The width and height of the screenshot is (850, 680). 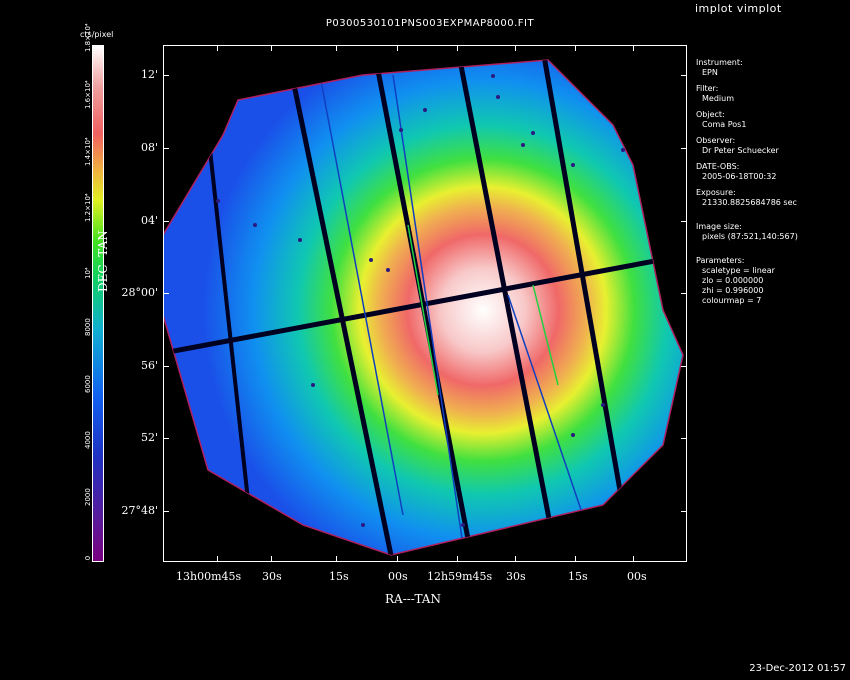 I want to click on colorbar-tick-label: 1.8×10⁴, so click(x=88, y=37).